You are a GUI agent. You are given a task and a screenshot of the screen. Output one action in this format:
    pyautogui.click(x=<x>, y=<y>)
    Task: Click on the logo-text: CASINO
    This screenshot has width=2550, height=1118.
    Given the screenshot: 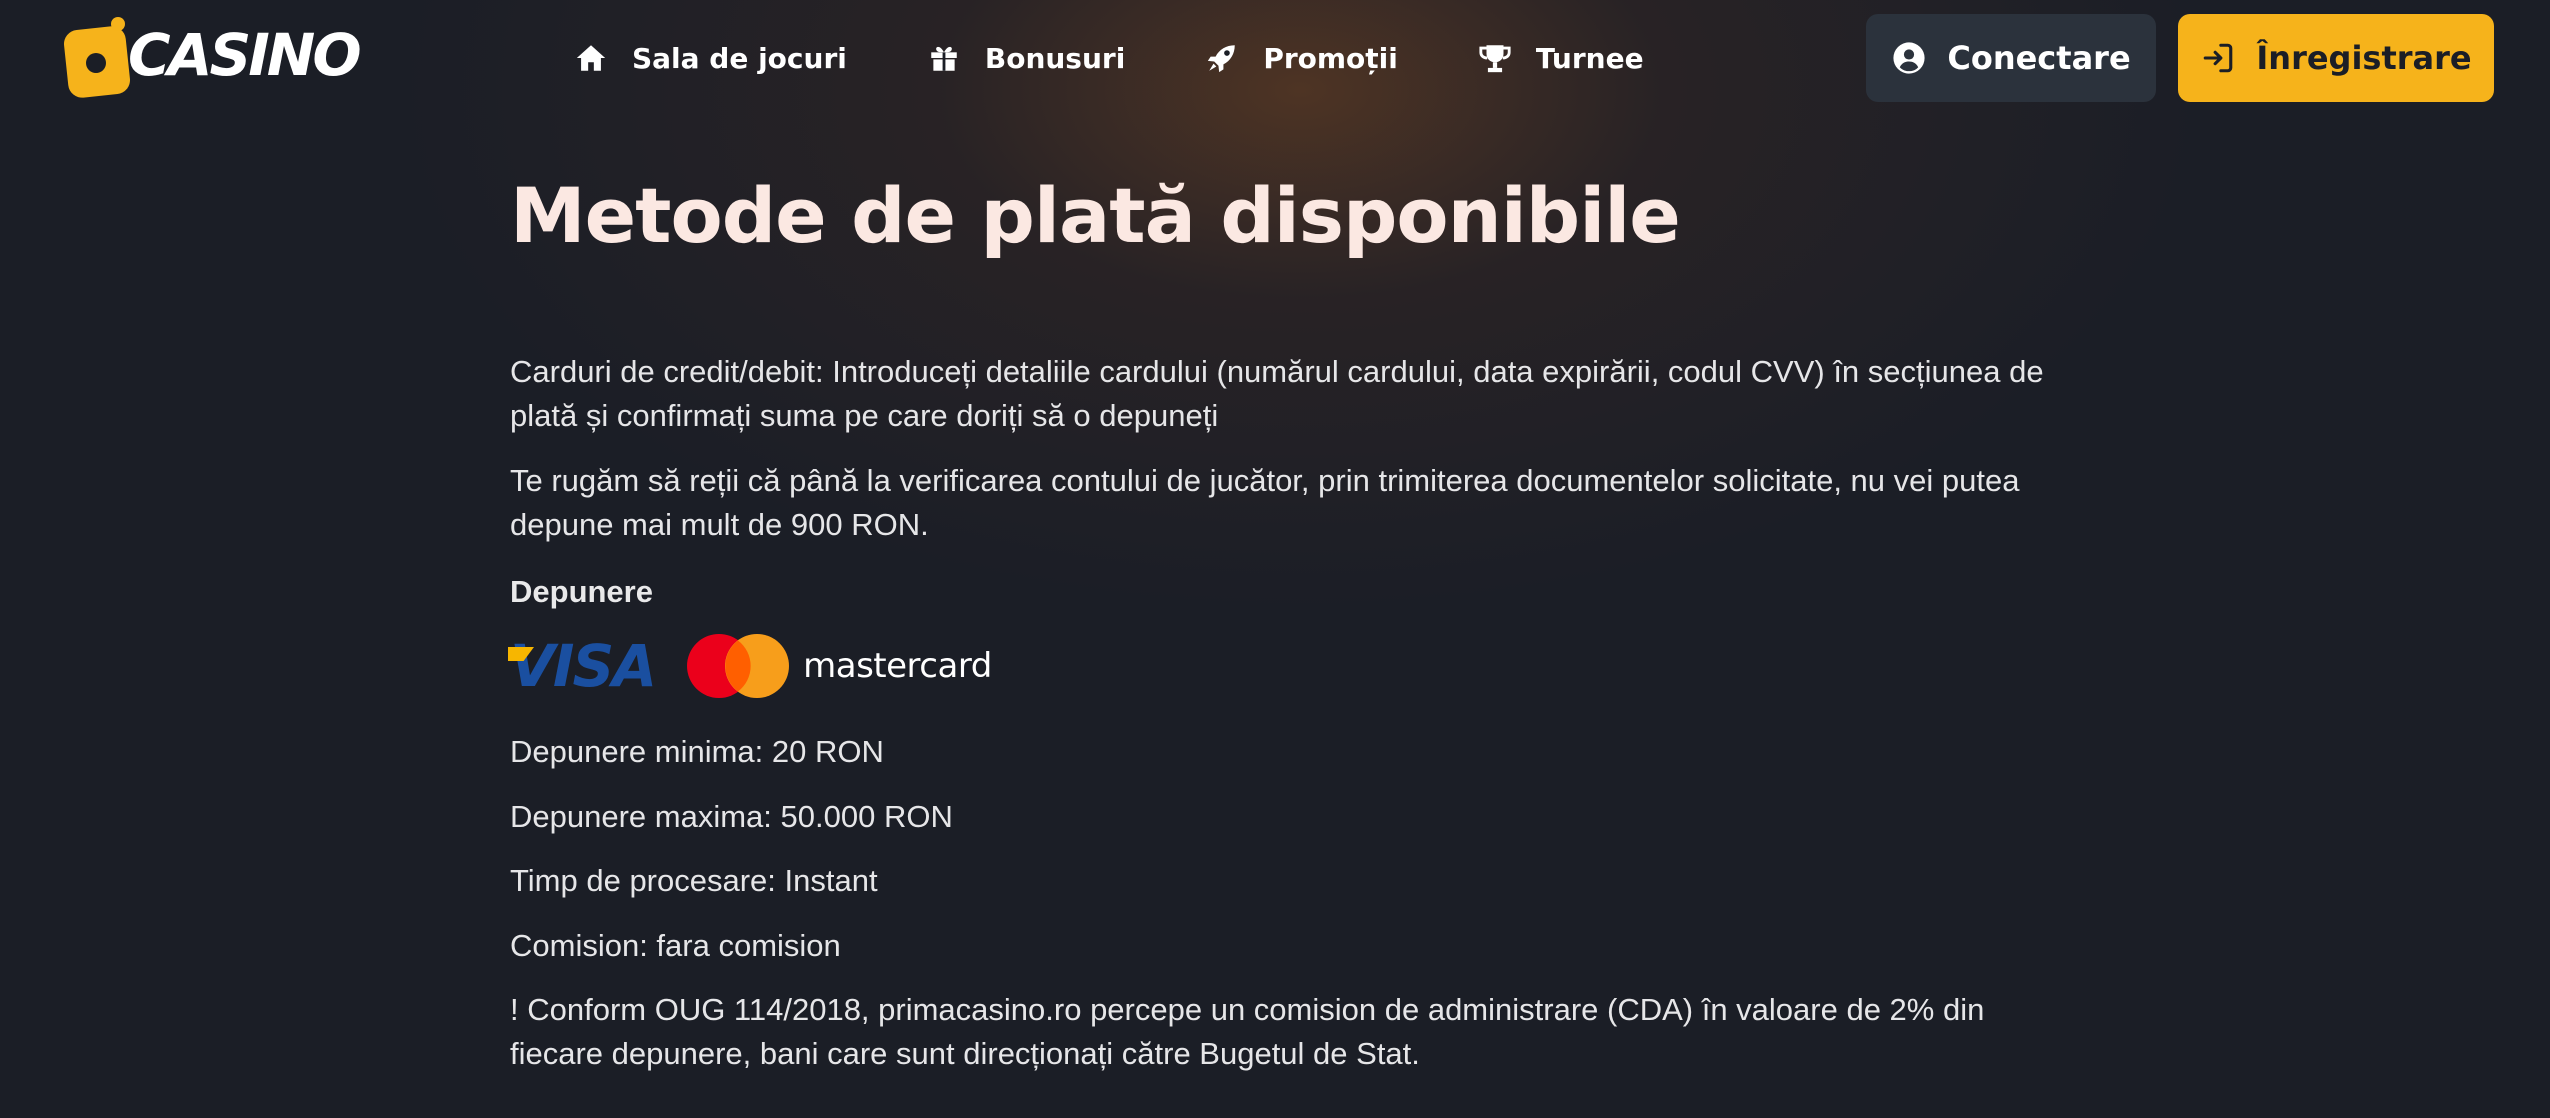 What is the action you would take?
    pyautogui.click(x=245, y=55)
    